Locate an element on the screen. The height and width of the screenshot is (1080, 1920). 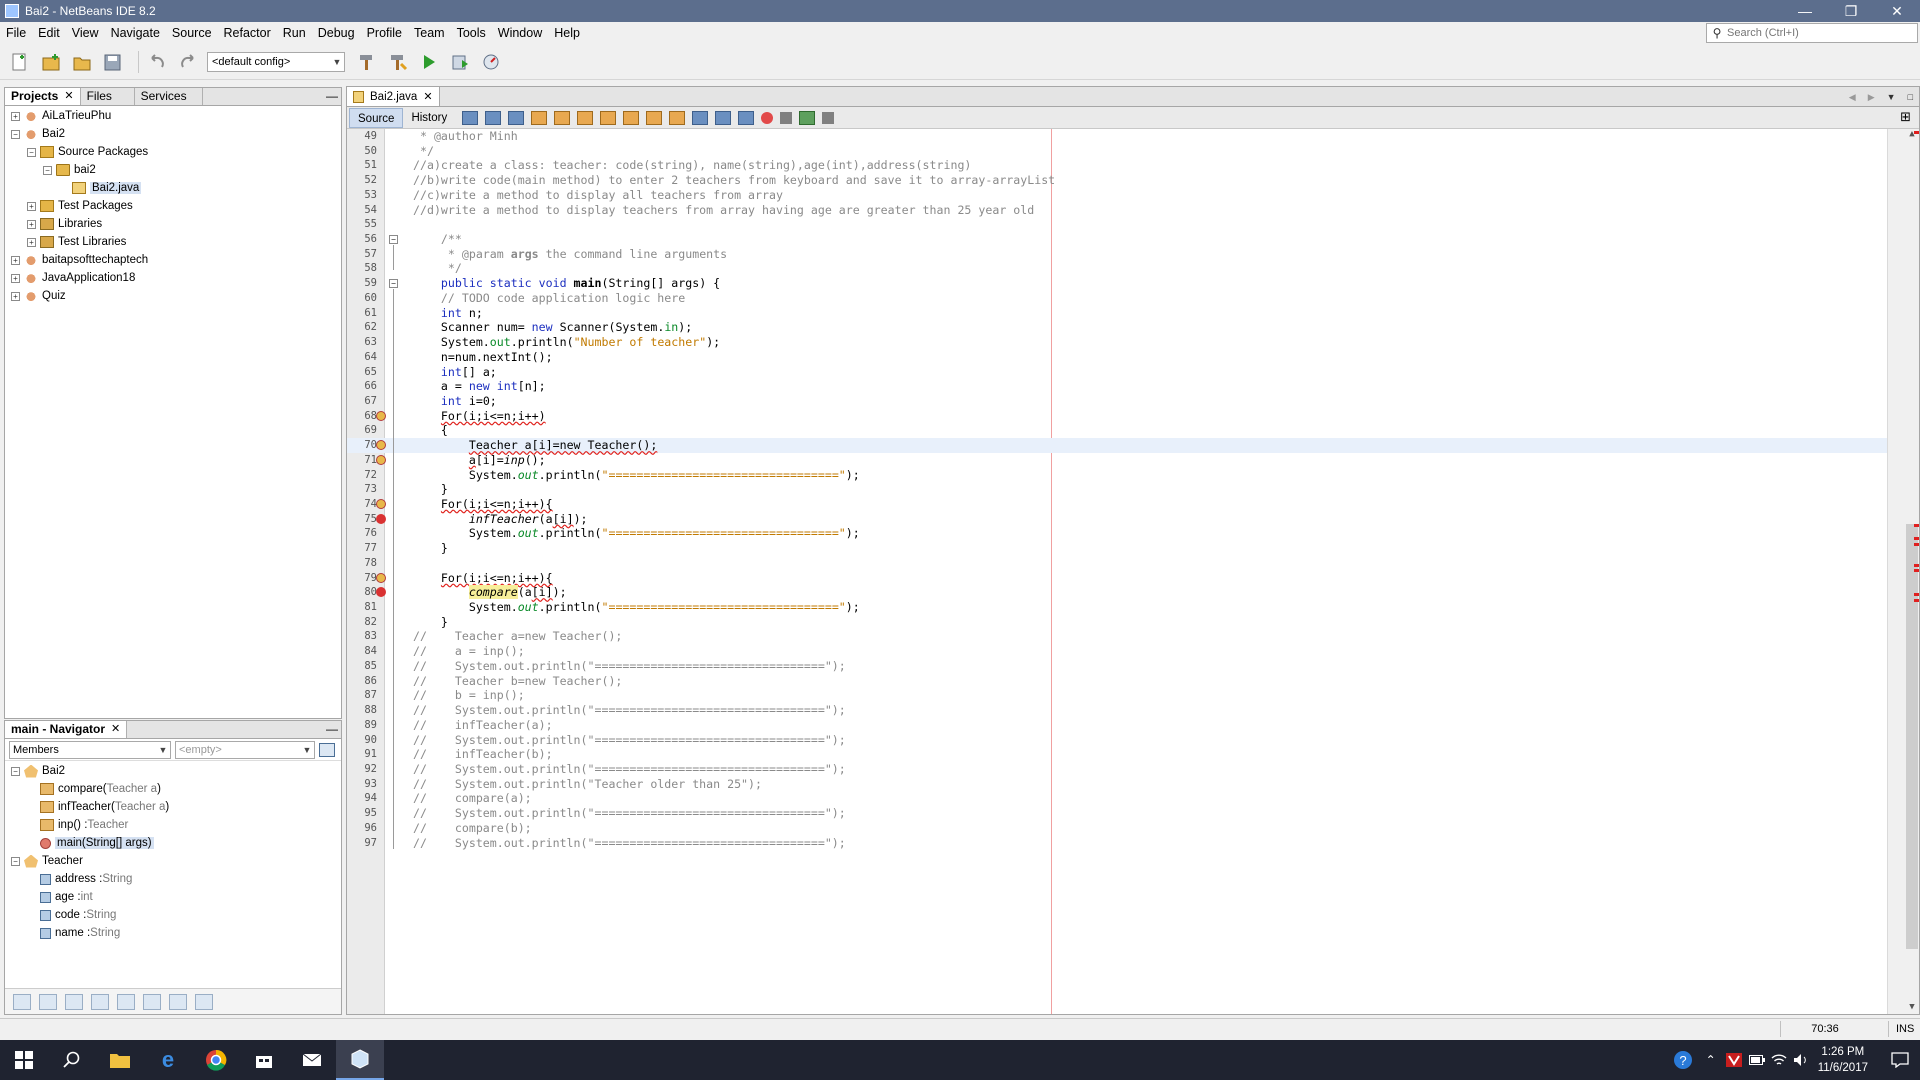
navigator-tree-item: inp() : Teacher is located at coordinates (173, 825).